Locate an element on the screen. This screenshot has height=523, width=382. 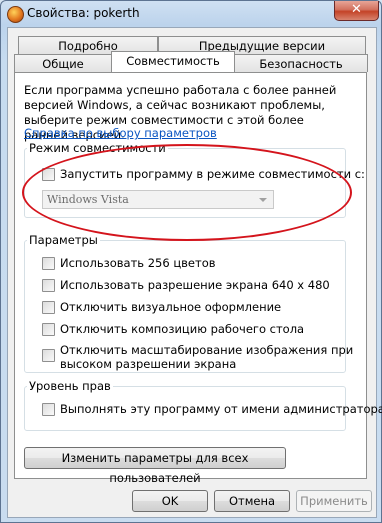
close-button: ✕ is located at coordinates (356, 11).